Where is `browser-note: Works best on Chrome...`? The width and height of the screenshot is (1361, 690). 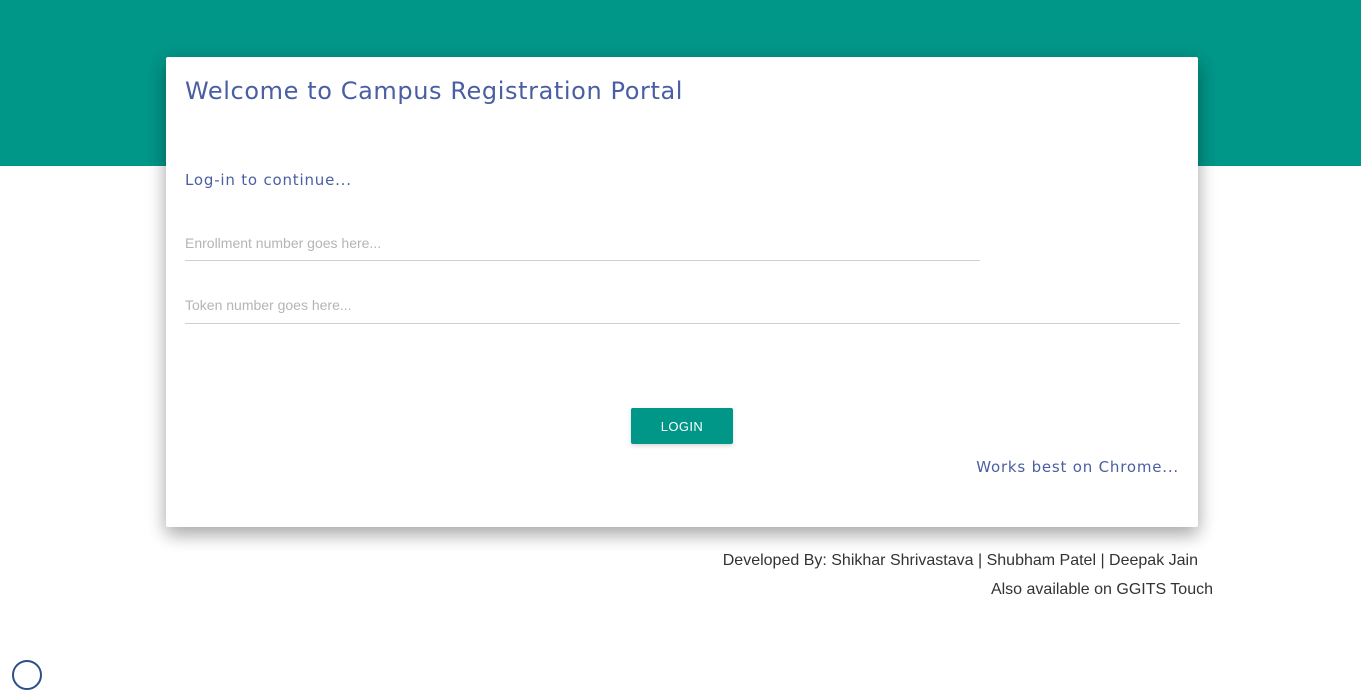 browser-note: Works best on Chrome... is located at coordinates (1077, 467).